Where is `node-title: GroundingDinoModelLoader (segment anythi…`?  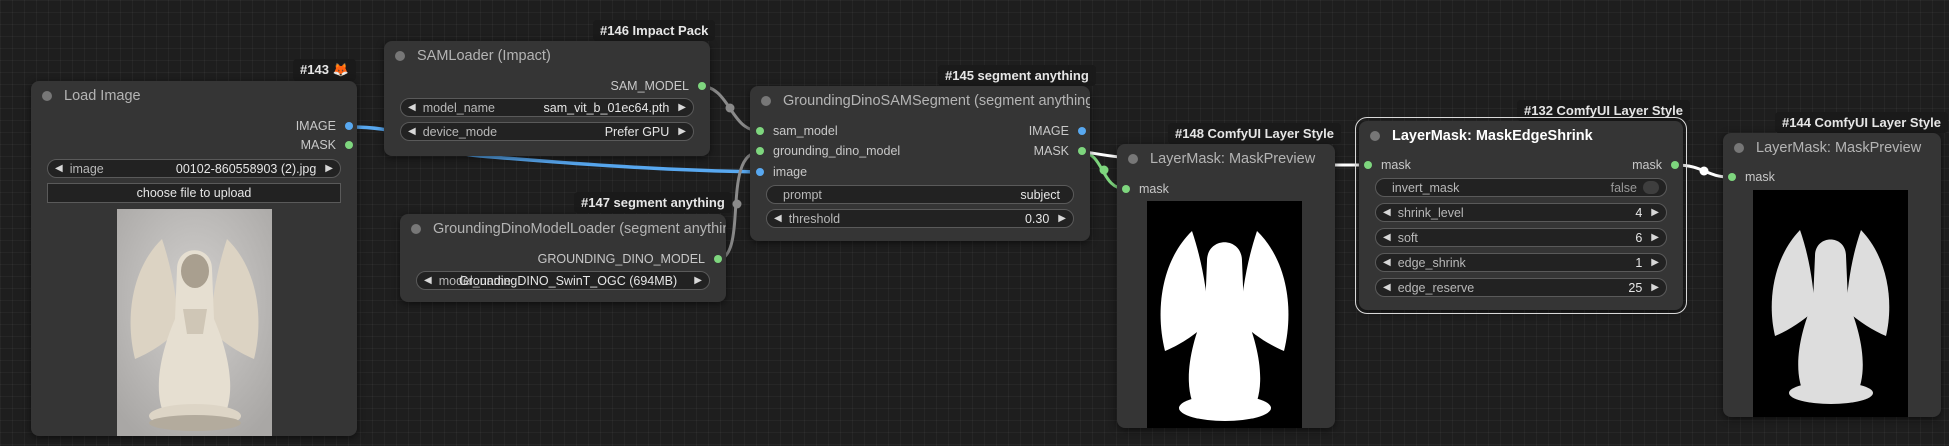
node-title: GroundingDinoModelLoader (segment anythi… is located at coordinates (579, 229).